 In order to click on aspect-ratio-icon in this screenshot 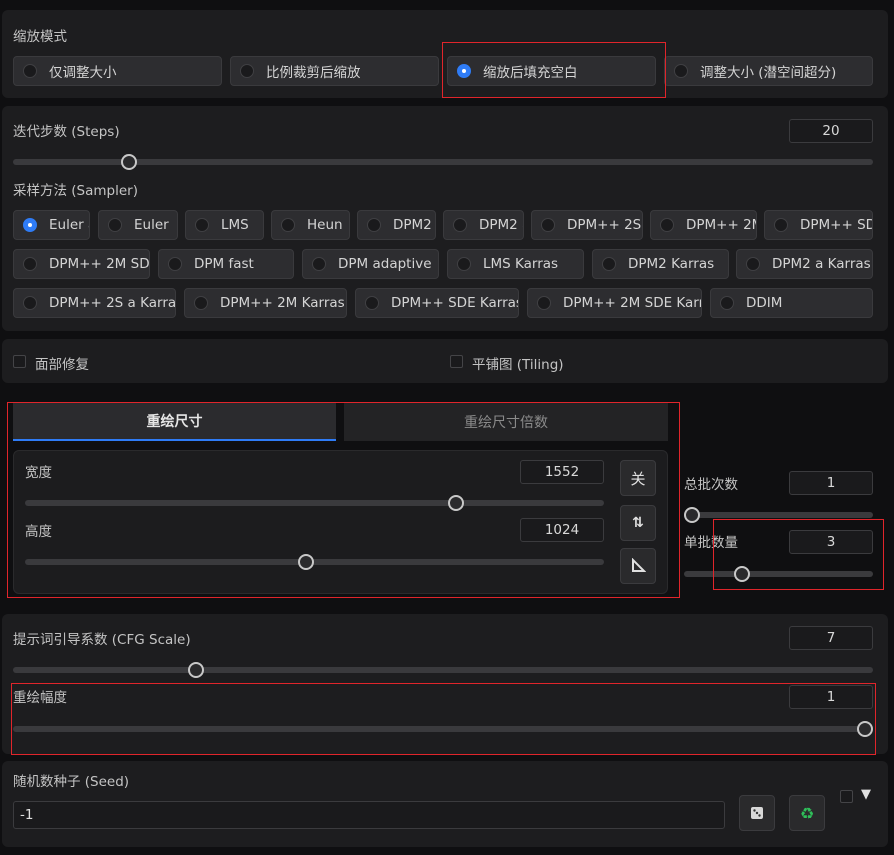, I will do `click(639, 565)`.